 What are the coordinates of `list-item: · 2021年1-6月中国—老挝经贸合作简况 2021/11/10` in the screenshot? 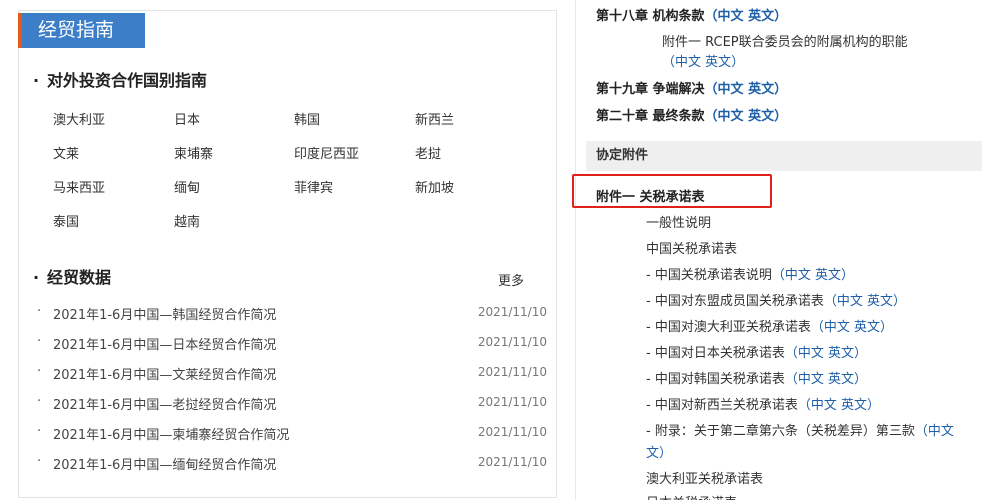 It's located at (292, 409).